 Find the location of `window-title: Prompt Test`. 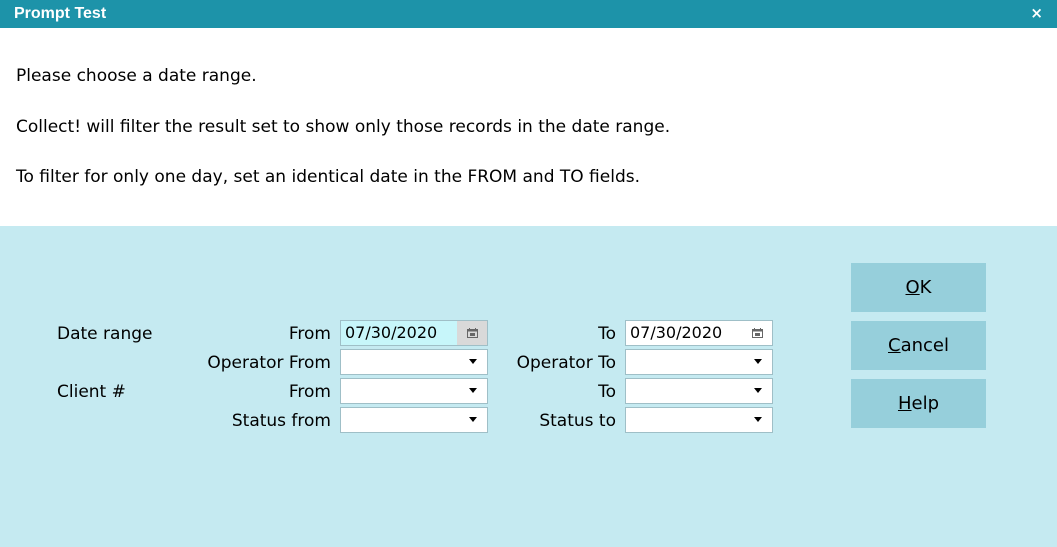

window-title: Prompt Test is located at coordinates (60, 13).